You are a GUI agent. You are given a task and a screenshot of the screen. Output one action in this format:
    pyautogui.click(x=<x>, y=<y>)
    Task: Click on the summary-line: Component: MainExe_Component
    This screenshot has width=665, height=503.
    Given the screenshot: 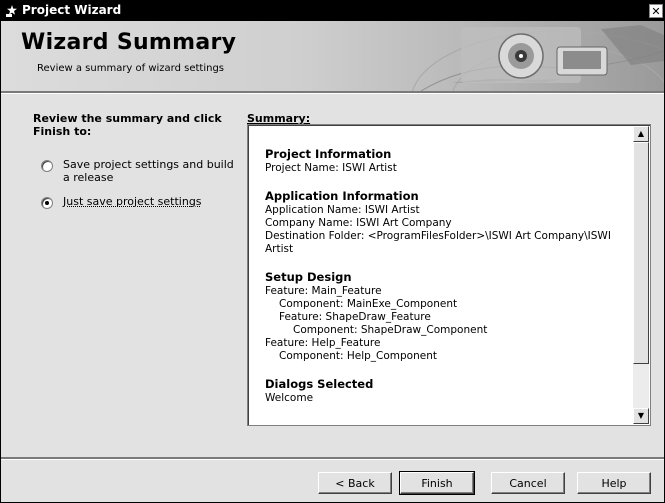 What is the action you would take?
    pyautogui.click(x=368, y=304)
    